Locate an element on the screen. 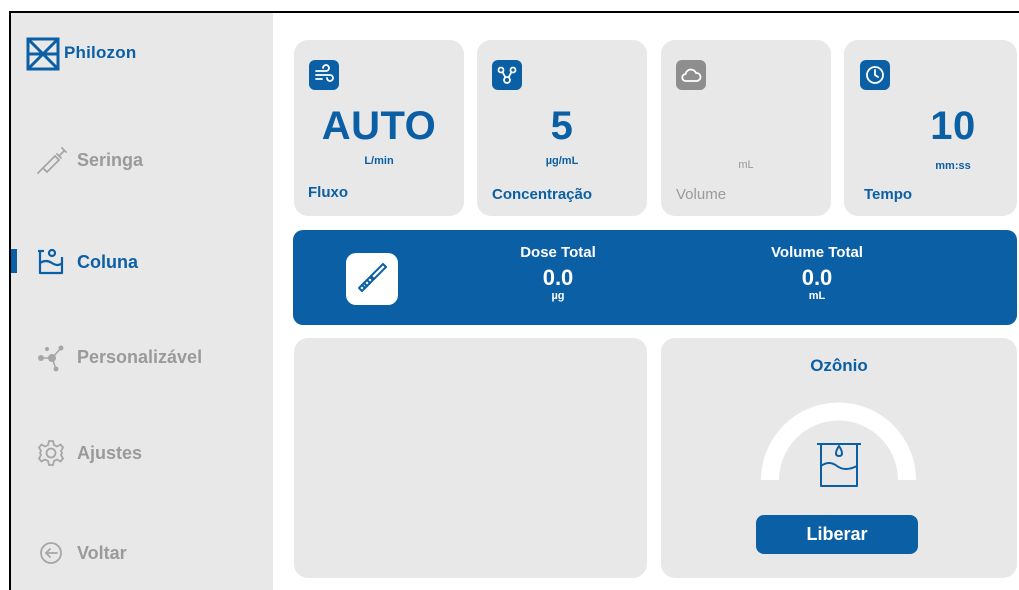  sidebar-item-seringa: Seringa is located at coordinates (88, 160).